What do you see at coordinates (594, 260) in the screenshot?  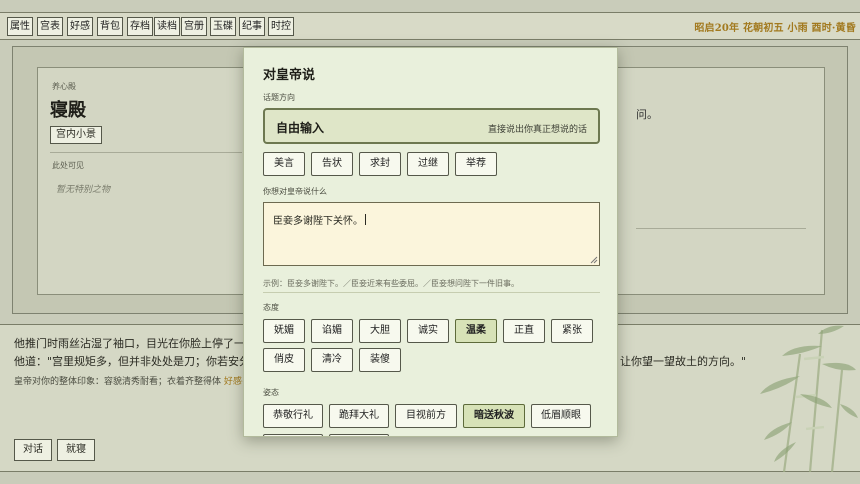 I see `resize-grip-icon` at bounding box center [594, 260].